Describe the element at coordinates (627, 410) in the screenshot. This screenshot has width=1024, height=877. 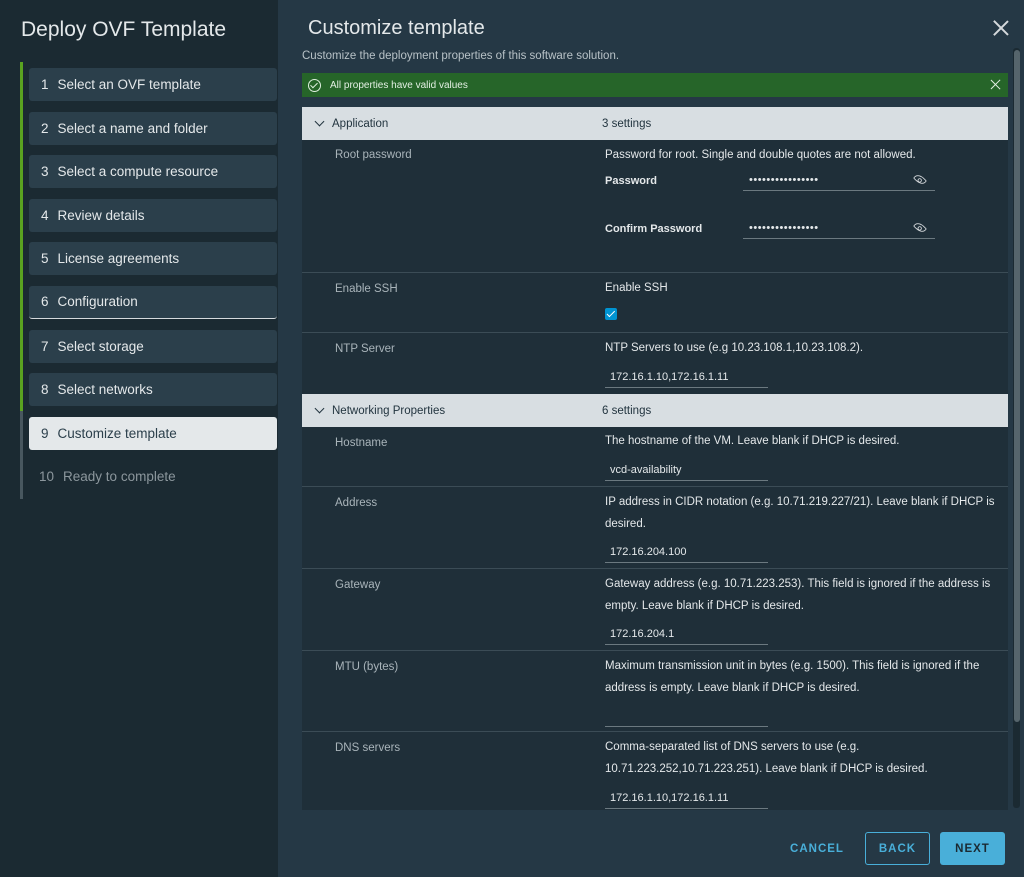
I see `group-count: 6 settings` at that location.